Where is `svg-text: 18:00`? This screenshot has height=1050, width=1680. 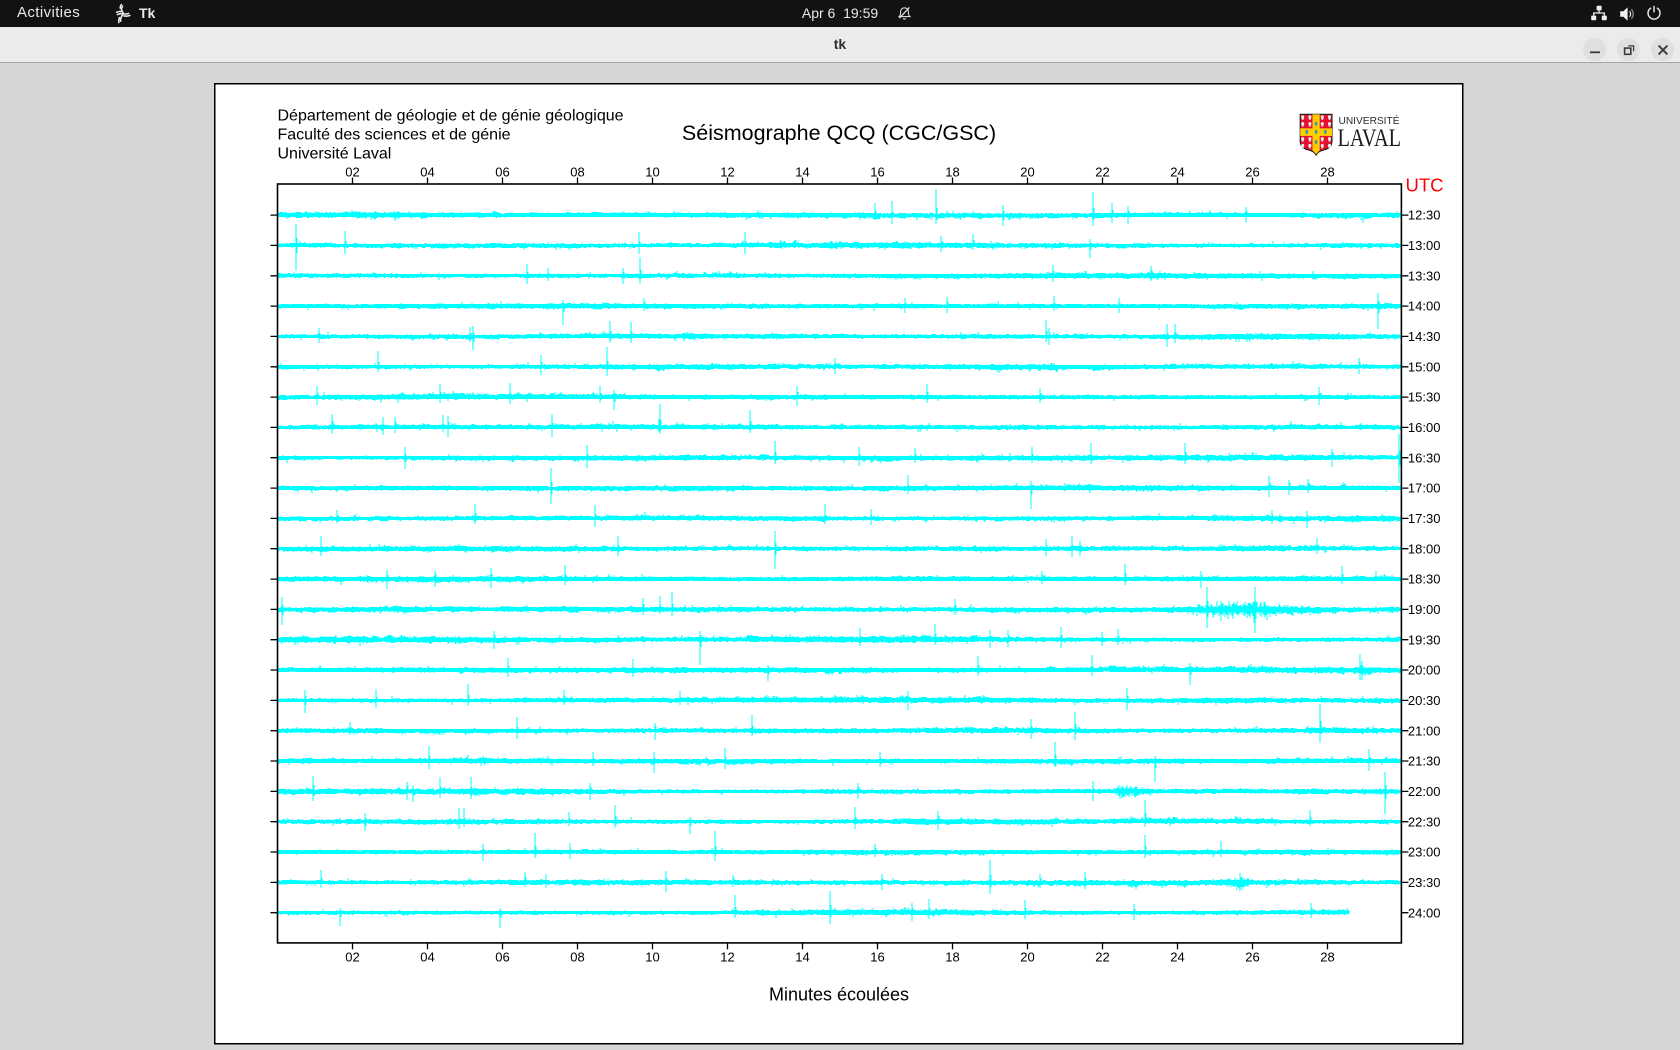
svg-text: 18:00 is located at coordinates (1424, 548).